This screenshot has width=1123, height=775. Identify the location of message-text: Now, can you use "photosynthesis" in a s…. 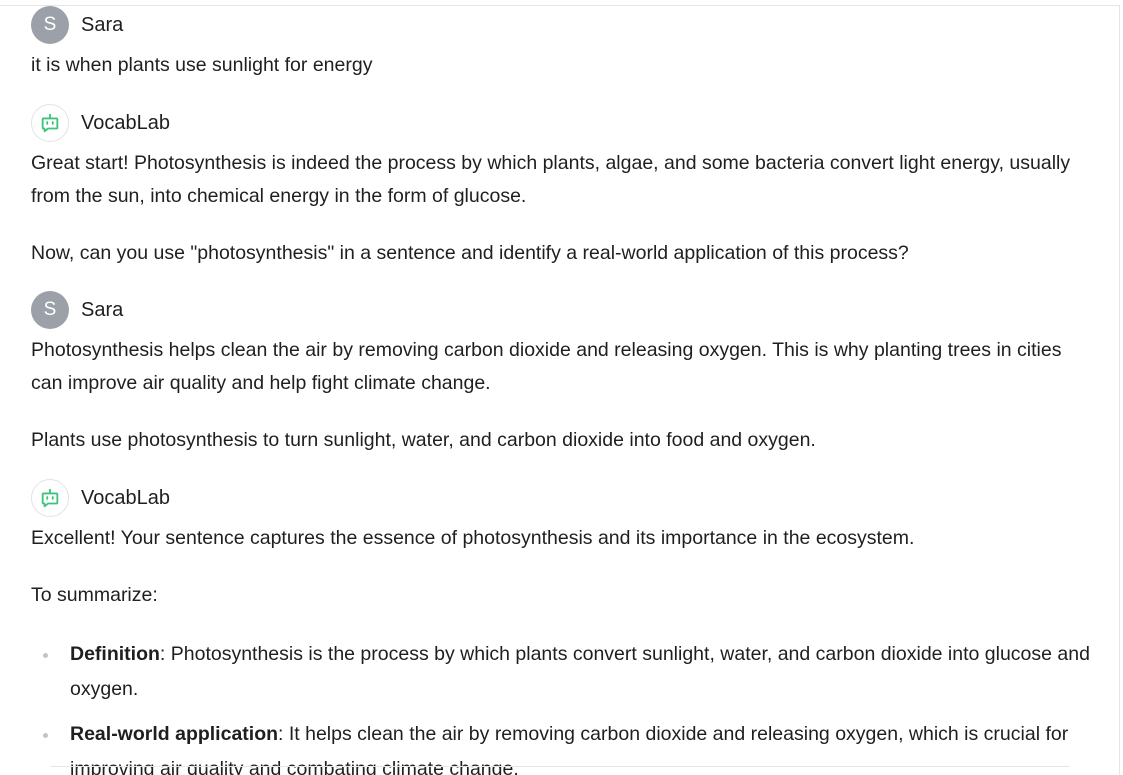
(470, 253).